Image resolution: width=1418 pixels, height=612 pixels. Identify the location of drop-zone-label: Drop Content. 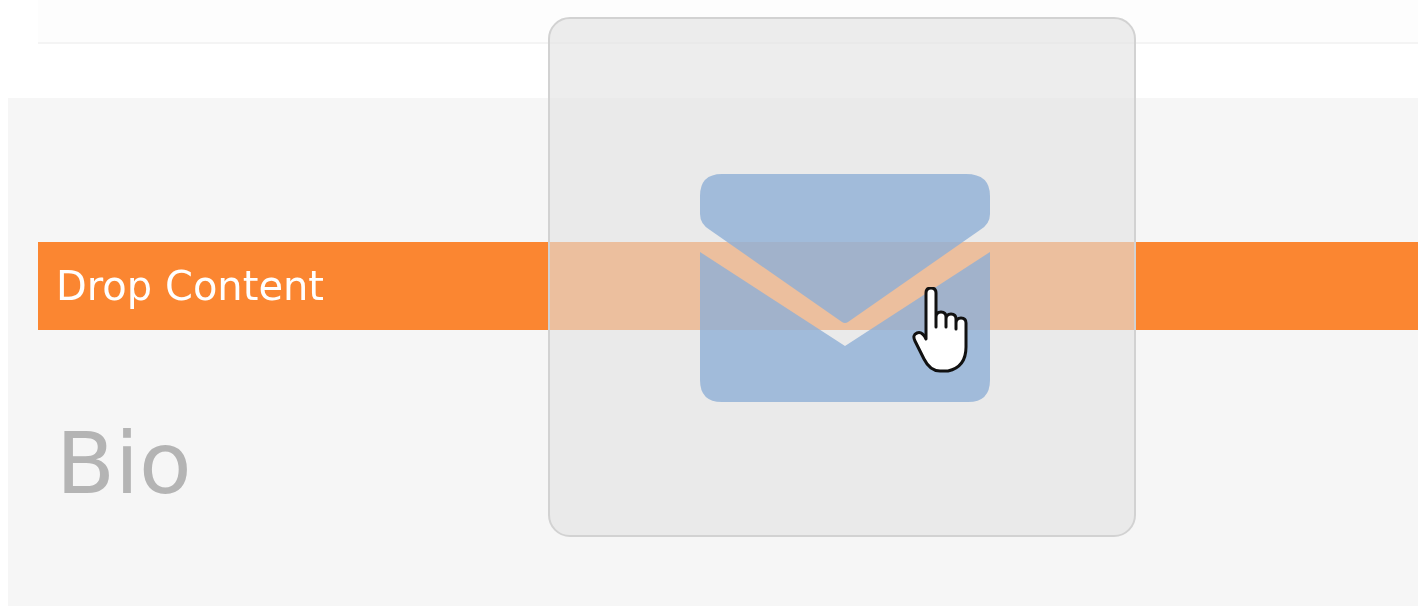
(190, 286).